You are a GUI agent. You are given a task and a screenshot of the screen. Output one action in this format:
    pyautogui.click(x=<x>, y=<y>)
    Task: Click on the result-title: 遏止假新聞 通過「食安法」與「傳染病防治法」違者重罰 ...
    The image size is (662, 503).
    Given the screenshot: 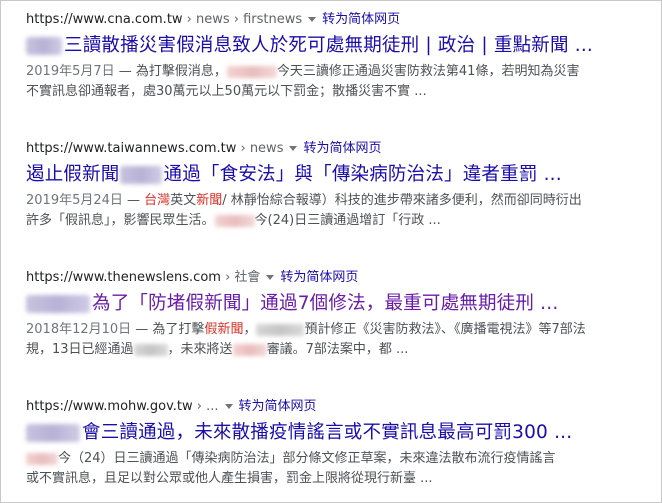 What is the action you would take?
    pyautogui.click(x=338, y=175)
    